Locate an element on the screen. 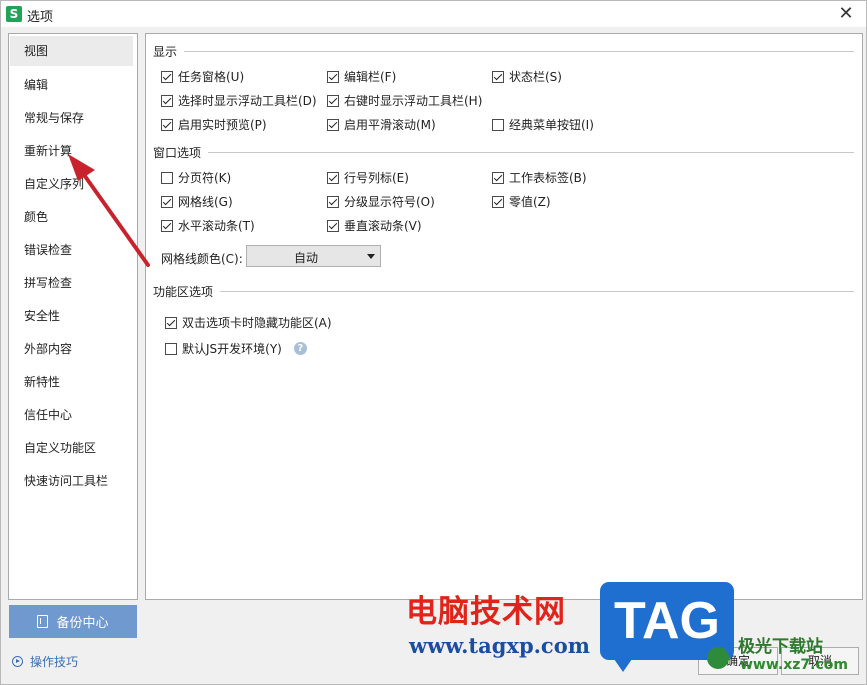  wps-sheet-app-icon: S is located at coordinates (14, 14).